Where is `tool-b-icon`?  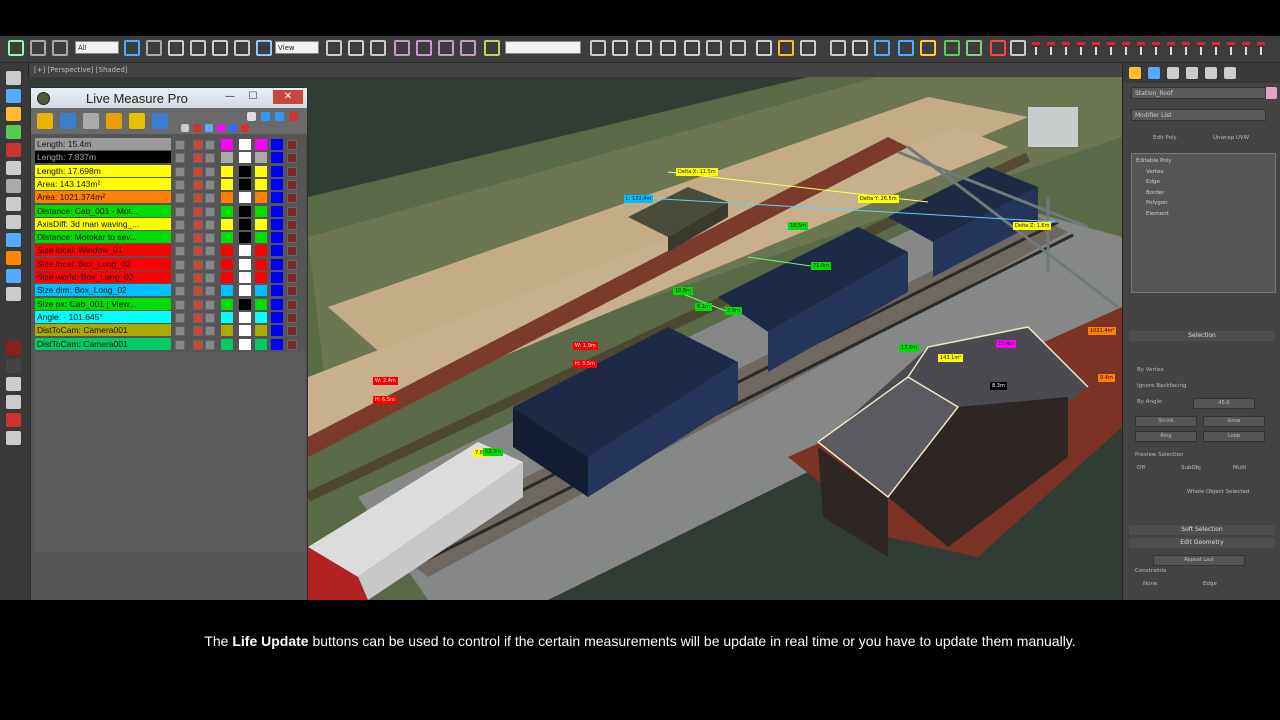 tool-b-icon is located at coordinates (13, 402).